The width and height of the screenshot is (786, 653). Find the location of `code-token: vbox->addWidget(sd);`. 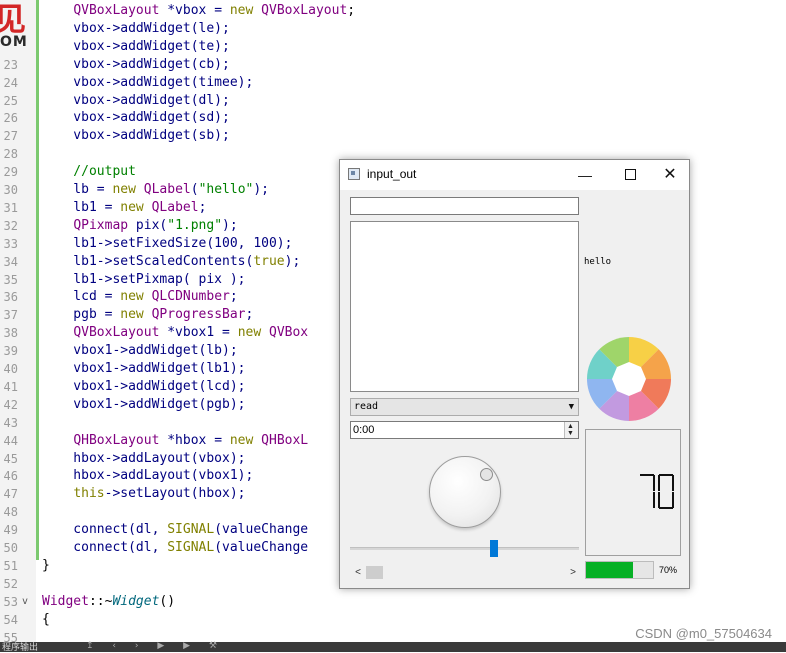

code-token: vbox->addWidget(sd); is located at coordinates (136, 118).